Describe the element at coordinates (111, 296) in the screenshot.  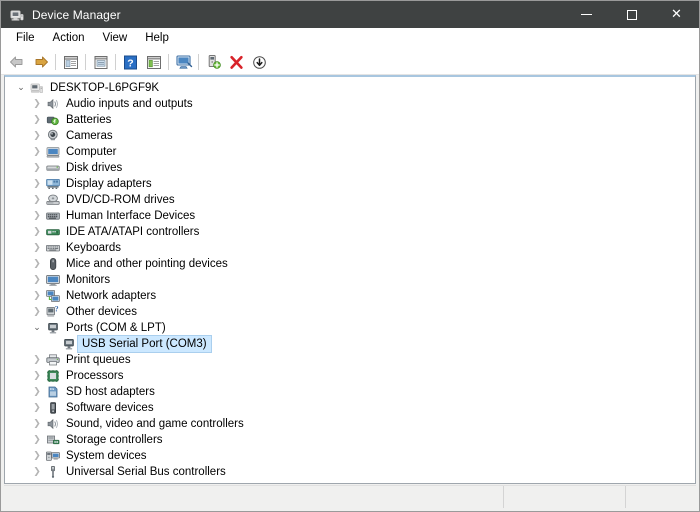
I see `tree-node-label: Network adapters` at that location.